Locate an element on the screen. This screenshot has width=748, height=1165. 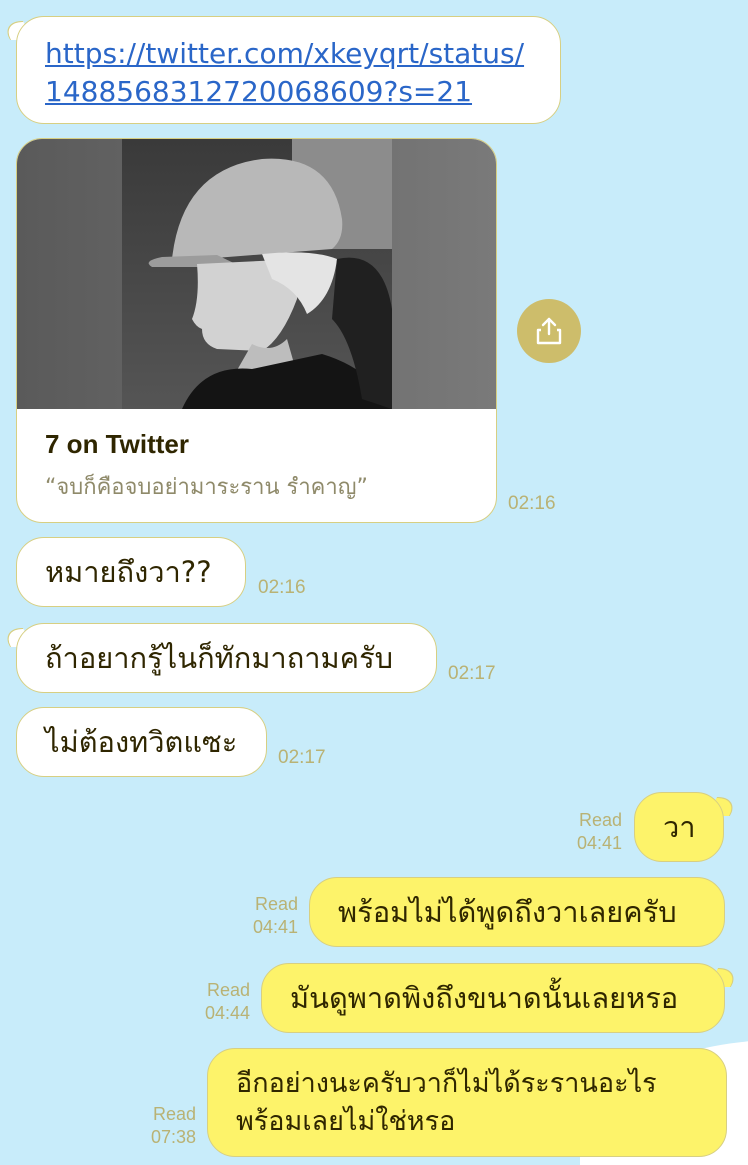
tweet-link-line1: https://twitter.com/xkeyqrt/status/ is located at coordinates (302, 54).